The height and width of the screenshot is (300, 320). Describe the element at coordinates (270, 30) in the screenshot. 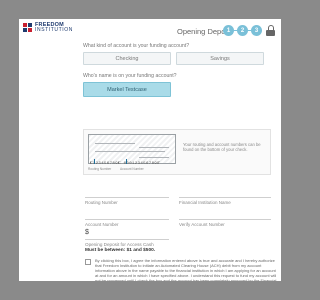

I see `lock-icon` at that location.